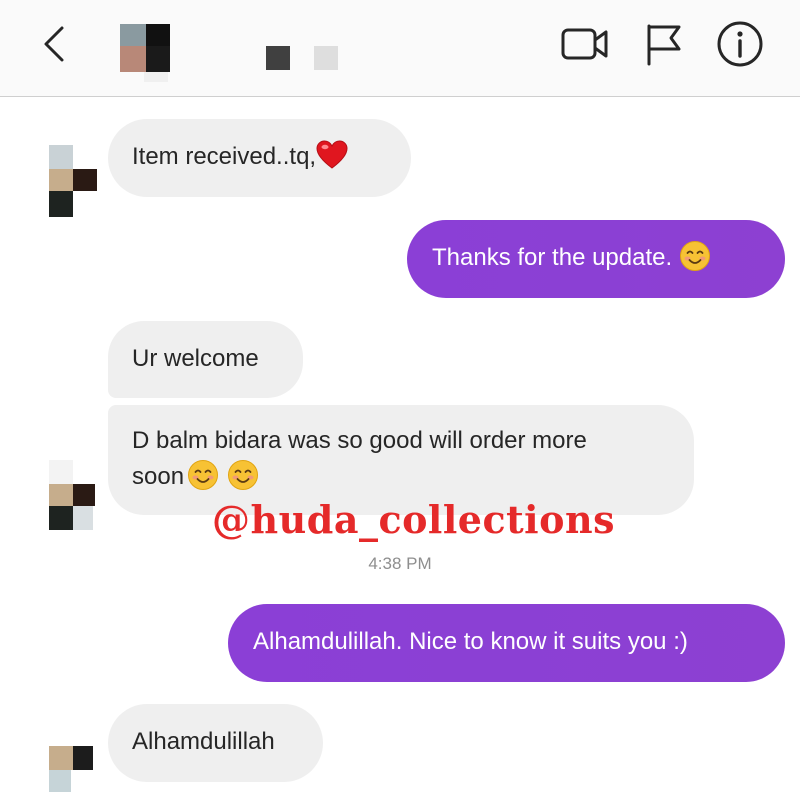 Image resolution: width=800 pixels, height=800 pixels. I want to click on message-text: Ur welcome, so click(195, 358).